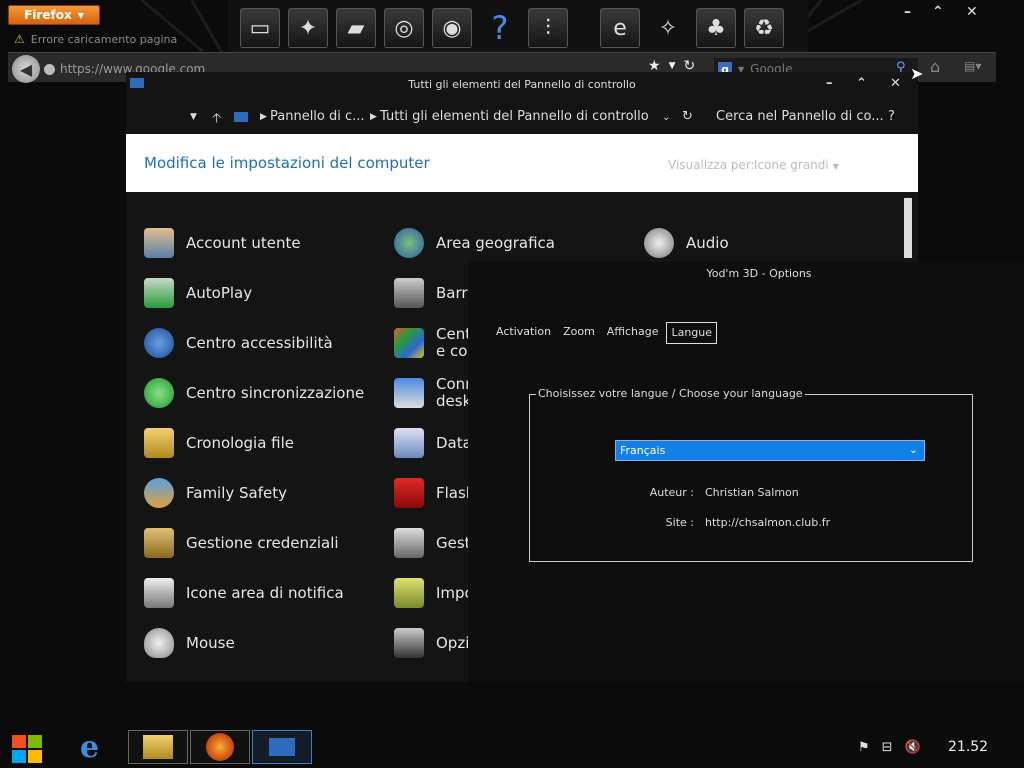 The height and width of the screenshot is (768, 1024). I want to click on mouse-cursor-icon: ➤, so click(917, 73).